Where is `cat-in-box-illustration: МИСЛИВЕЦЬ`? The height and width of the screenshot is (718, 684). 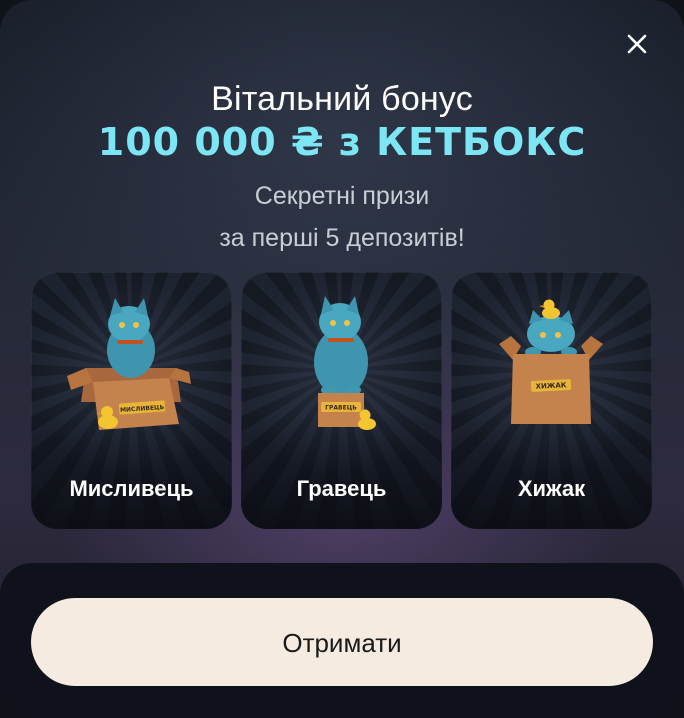
cat-in-box-illustration: МИСЛИВЕЦЬ is located at coordinates (129, 364).